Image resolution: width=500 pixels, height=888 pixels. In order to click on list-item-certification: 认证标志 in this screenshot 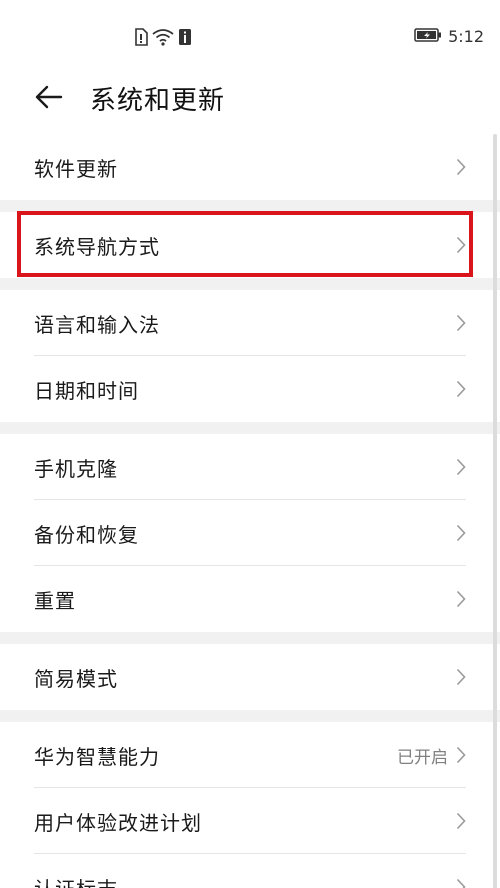, I will do `click(250, 871)`.